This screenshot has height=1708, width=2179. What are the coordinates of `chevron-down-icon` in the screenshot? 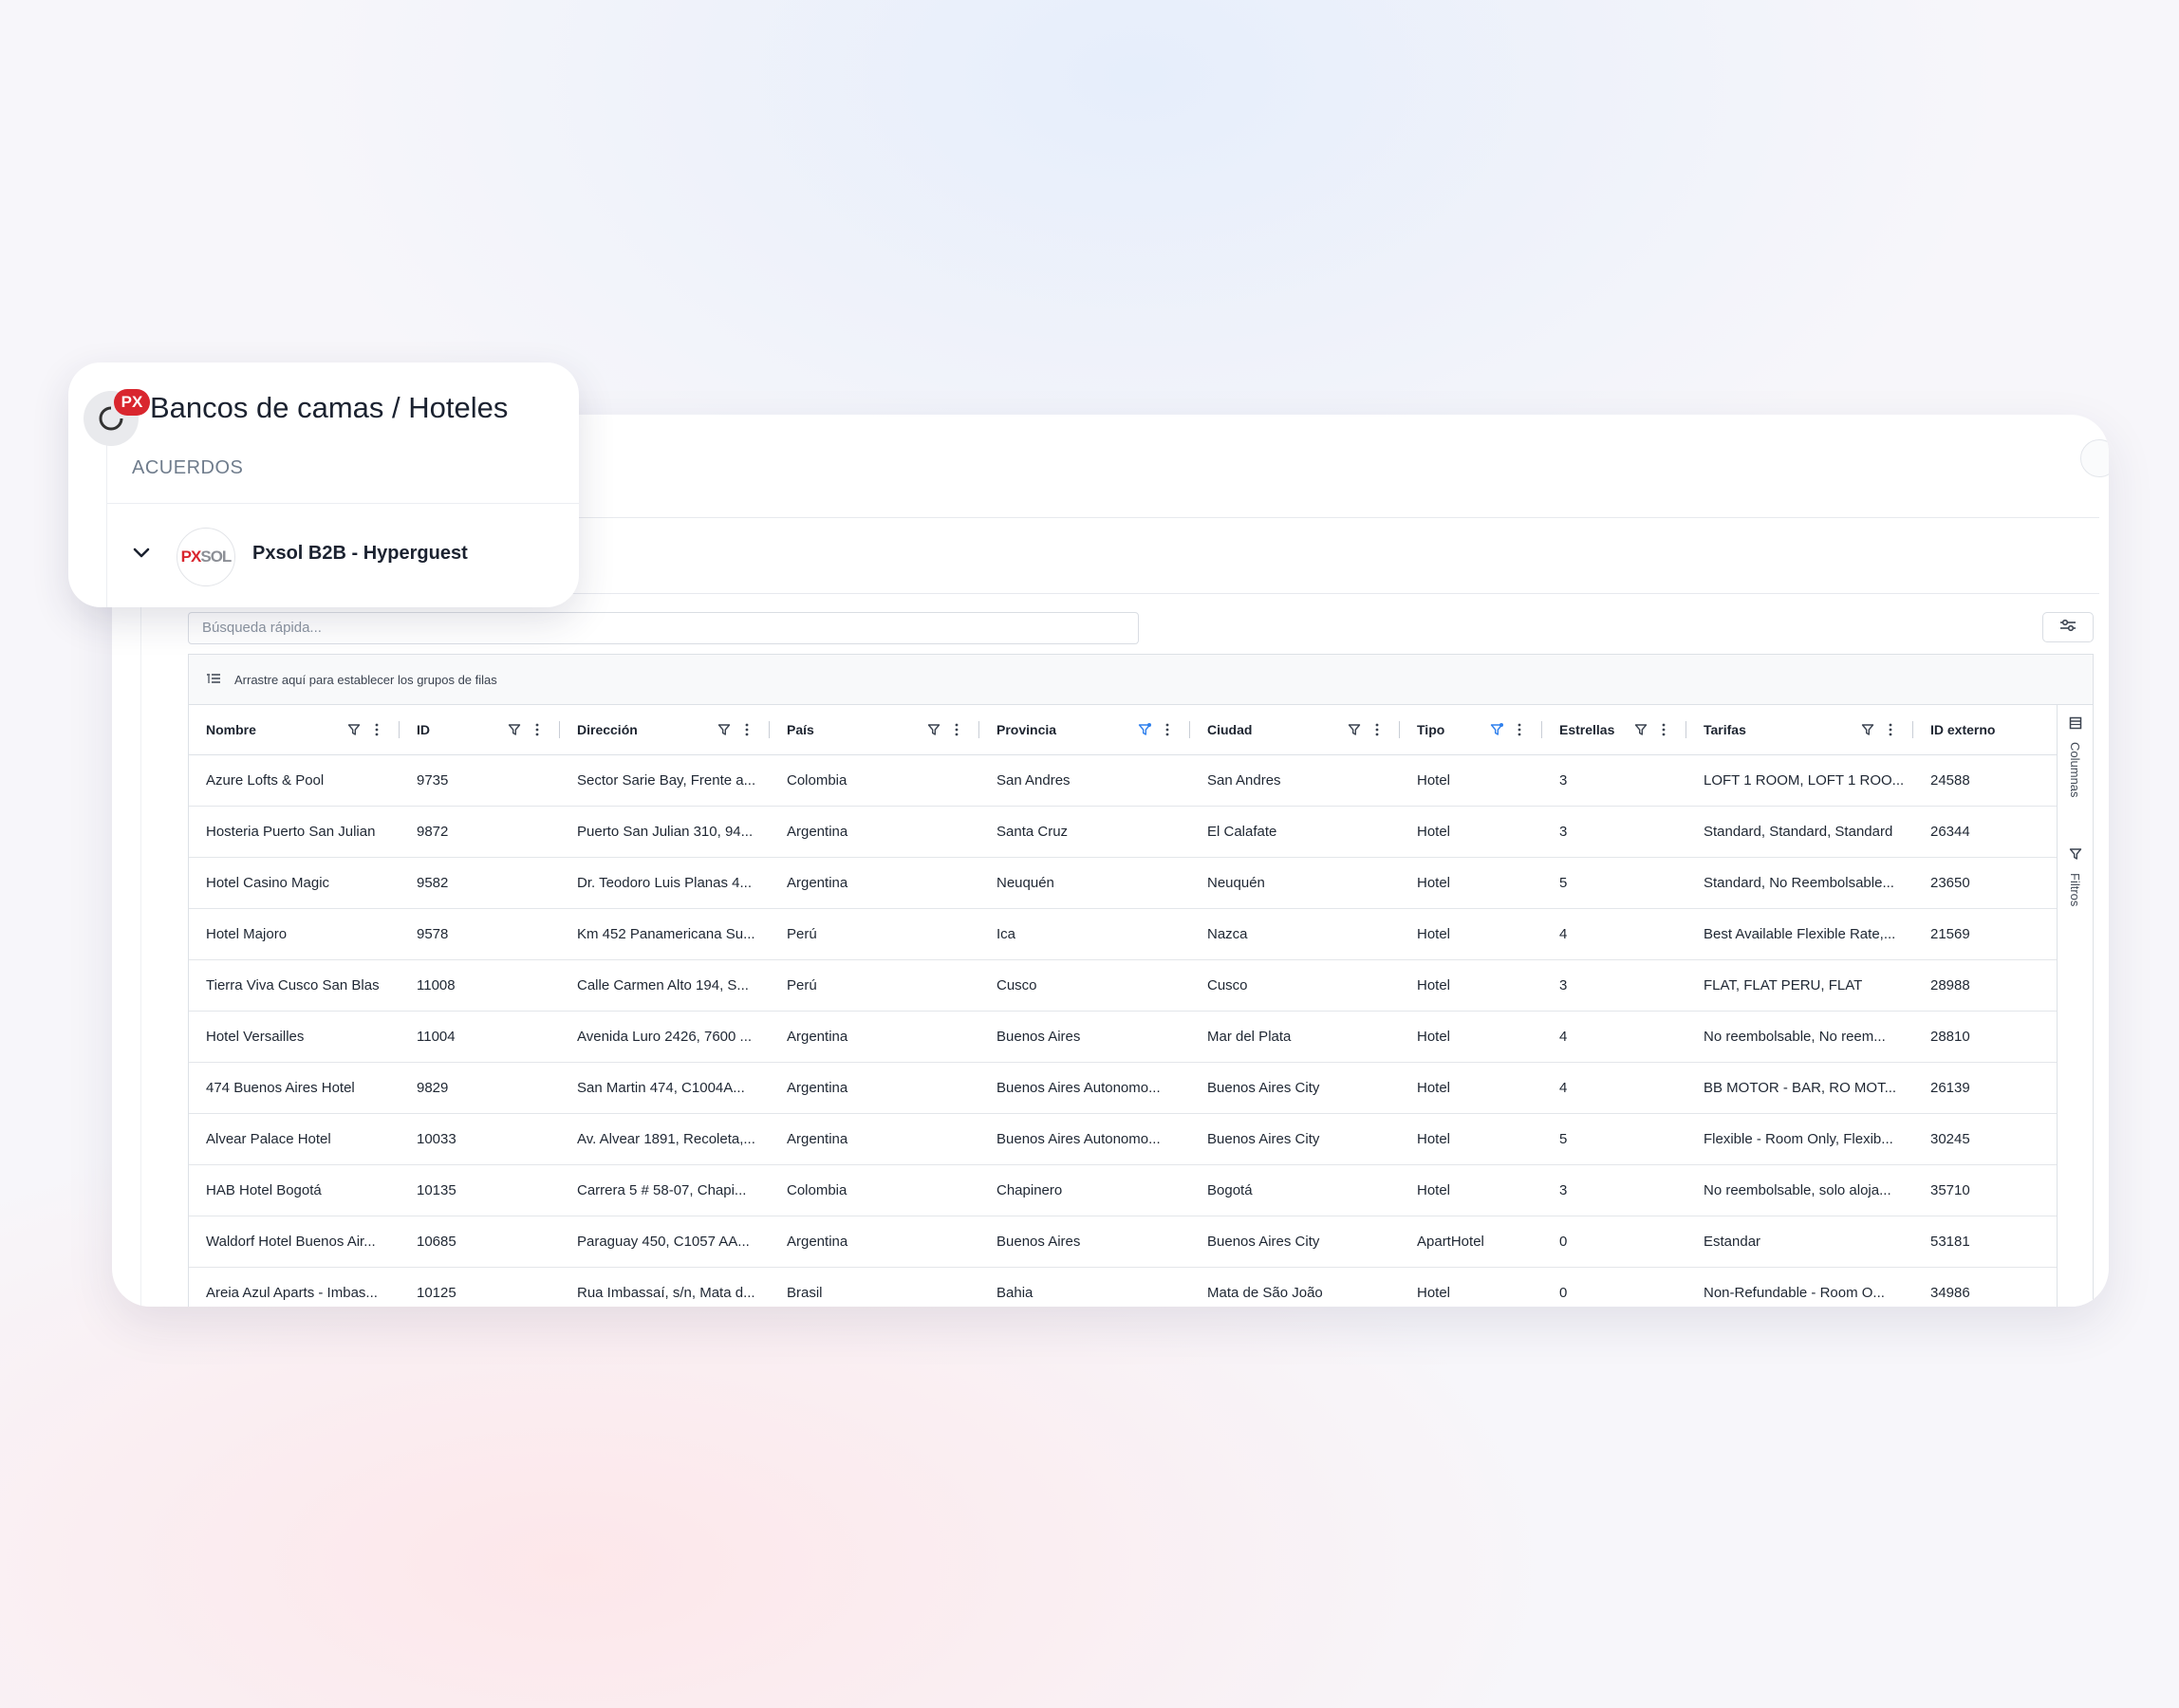 It's located at (141, 553).